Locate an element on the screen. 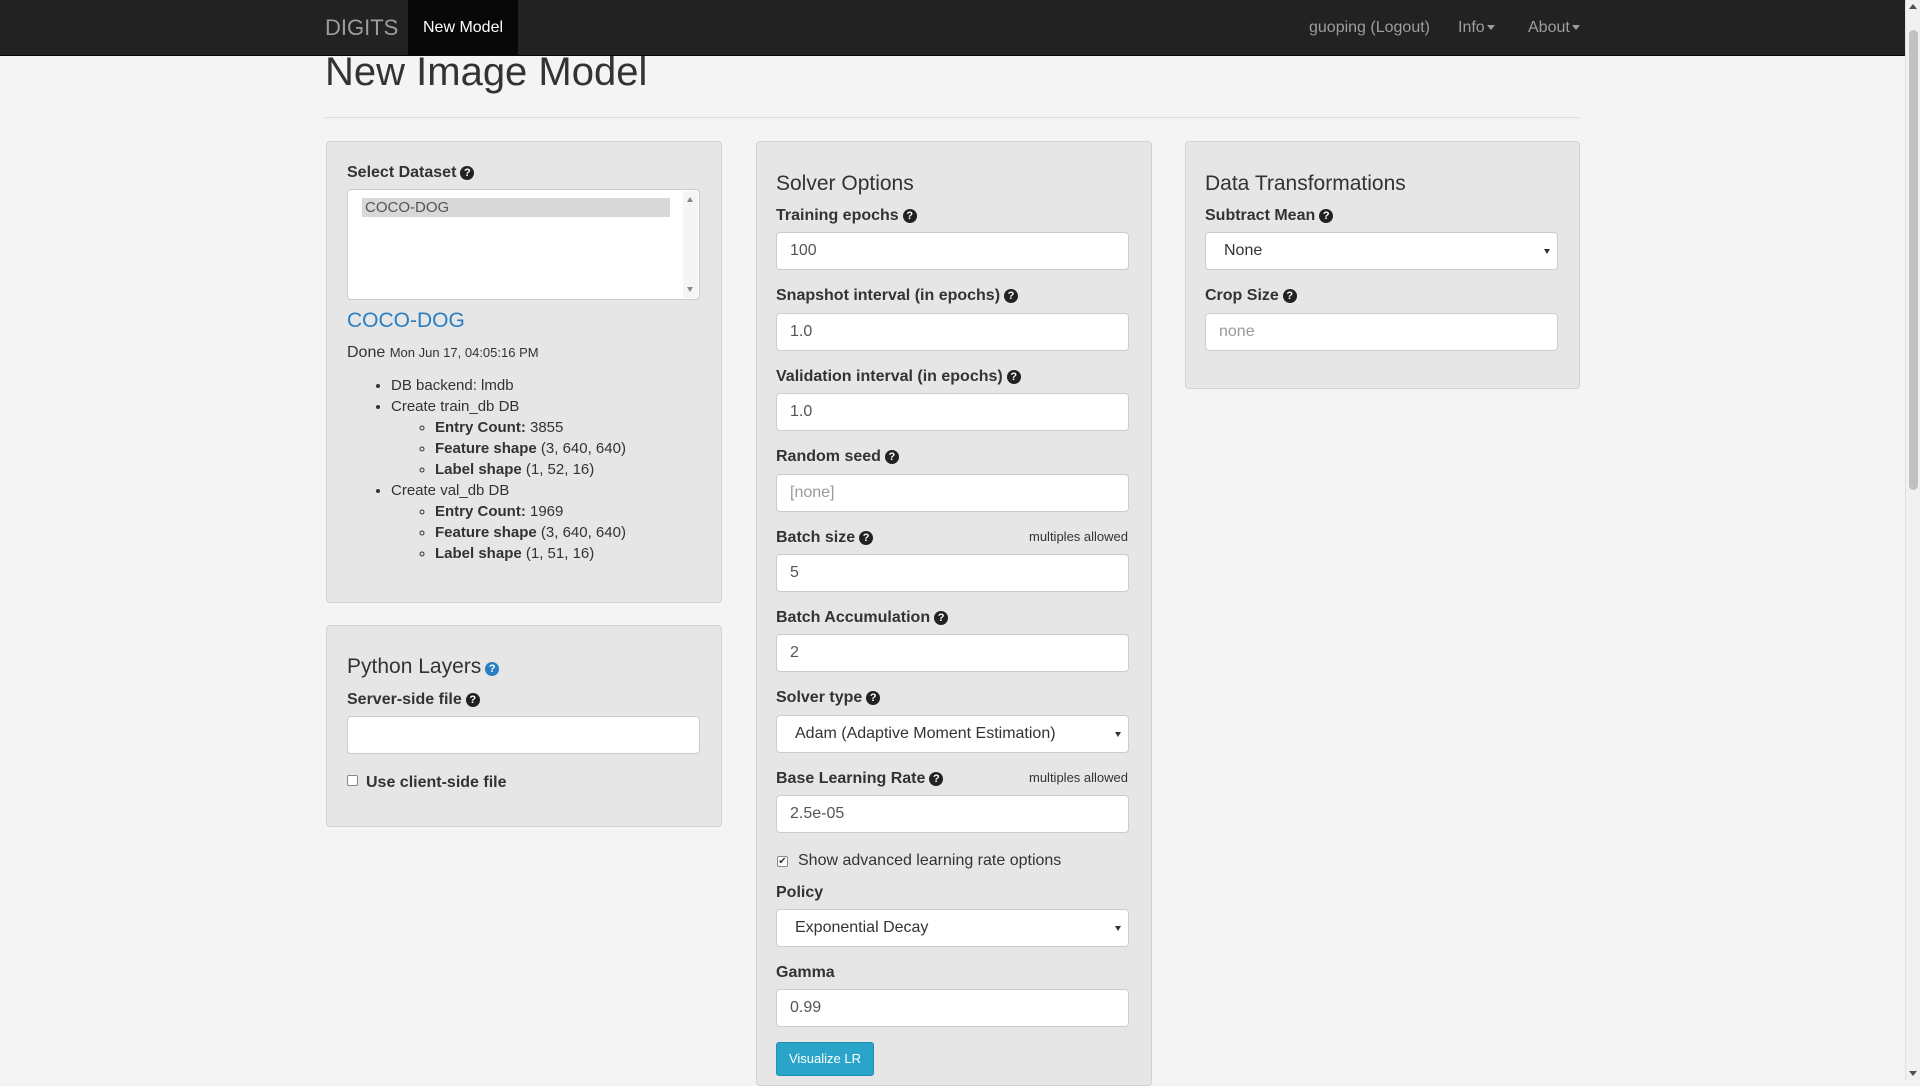 The width and height of the screenshot is (1920, 1086). base-learning-rate-input: 2.5e-05 is located at coordinates (952, 814).